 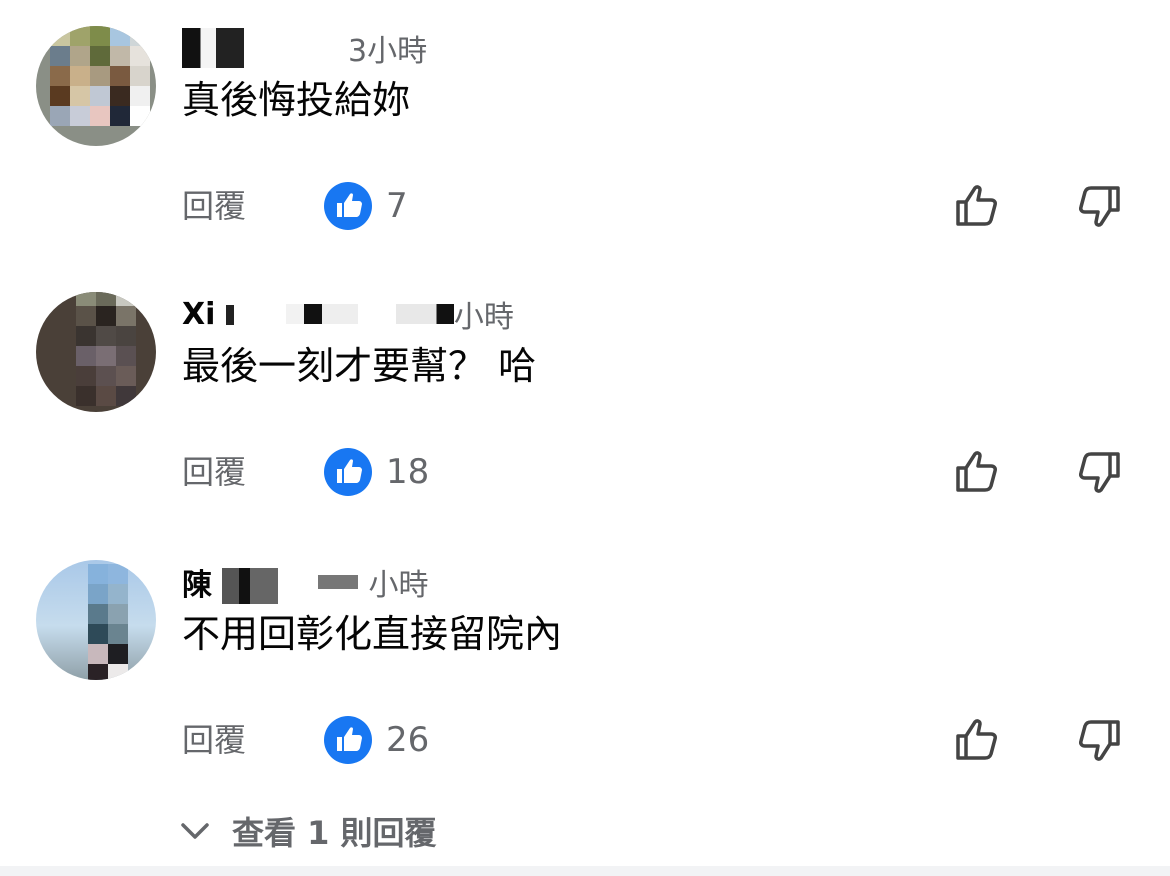 I want to click on divider, so click(x=585, y=871).